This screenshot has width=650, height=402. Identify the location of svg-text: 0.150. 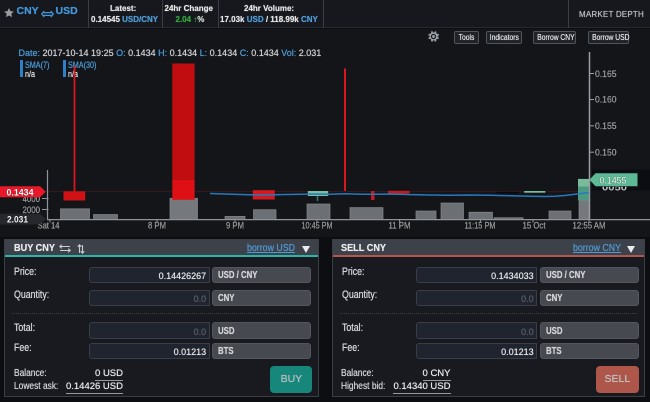
(606, 153).